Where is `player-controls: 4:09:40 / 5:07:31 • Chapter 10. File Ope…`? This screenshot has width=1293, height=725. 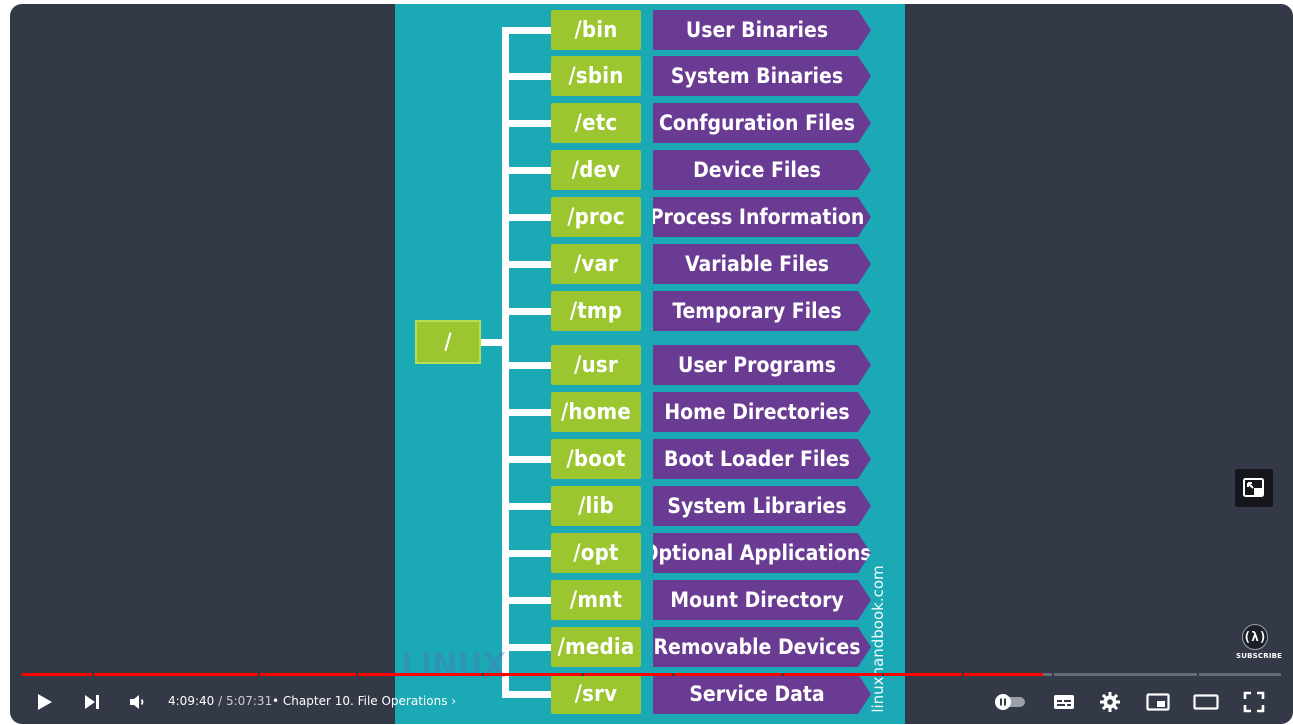 player-controls: 4:09:40 / 5:07:31 • Chapter 10. File Ope… is located at coordinates (651, 702).